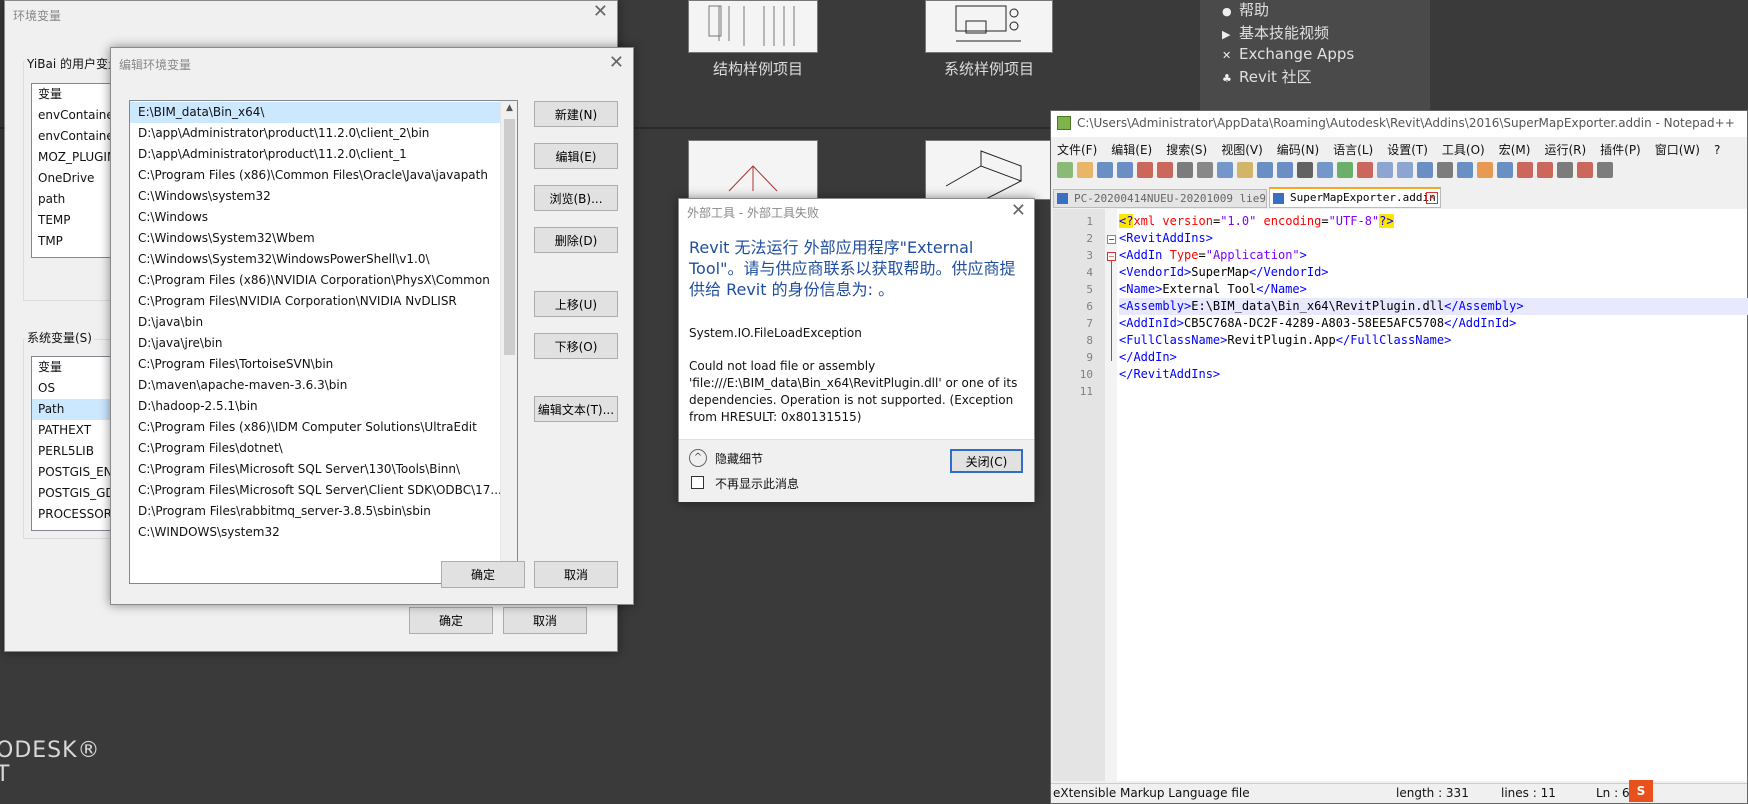 The height and width of the screenshot is (804, 1748). I want to click on menu-help: ?, so click(1717, 150).